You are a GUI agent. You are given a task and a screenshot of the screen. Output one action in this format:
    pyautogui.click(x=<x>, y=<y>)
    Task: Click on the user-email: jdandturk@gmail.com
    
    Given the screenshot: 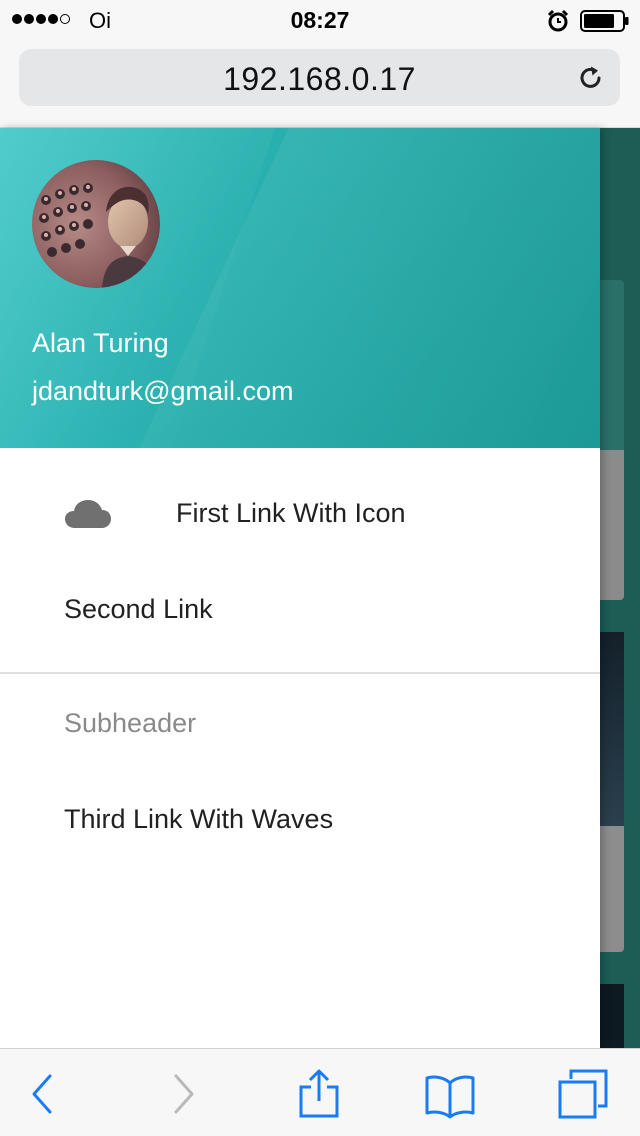 What is the action you would take?
    pyautogui.click(x=163, y=391)
    